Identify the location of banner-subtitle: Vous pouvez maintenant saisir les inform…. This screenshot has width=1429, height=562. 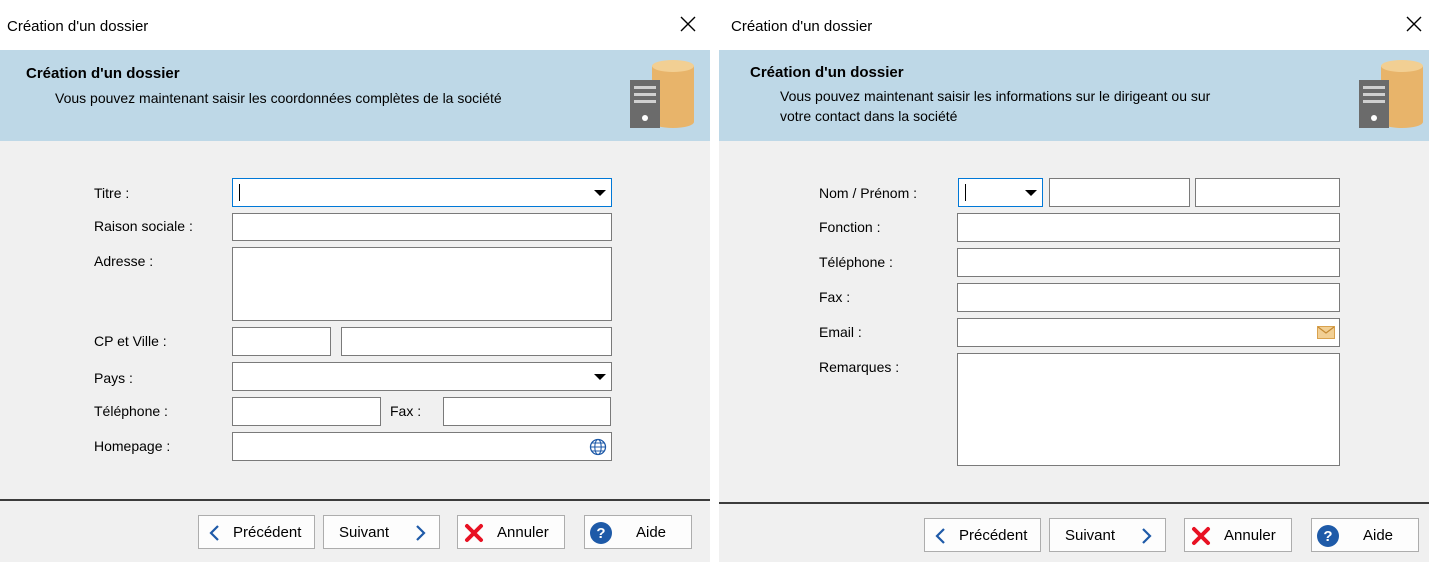
(1060, 106).